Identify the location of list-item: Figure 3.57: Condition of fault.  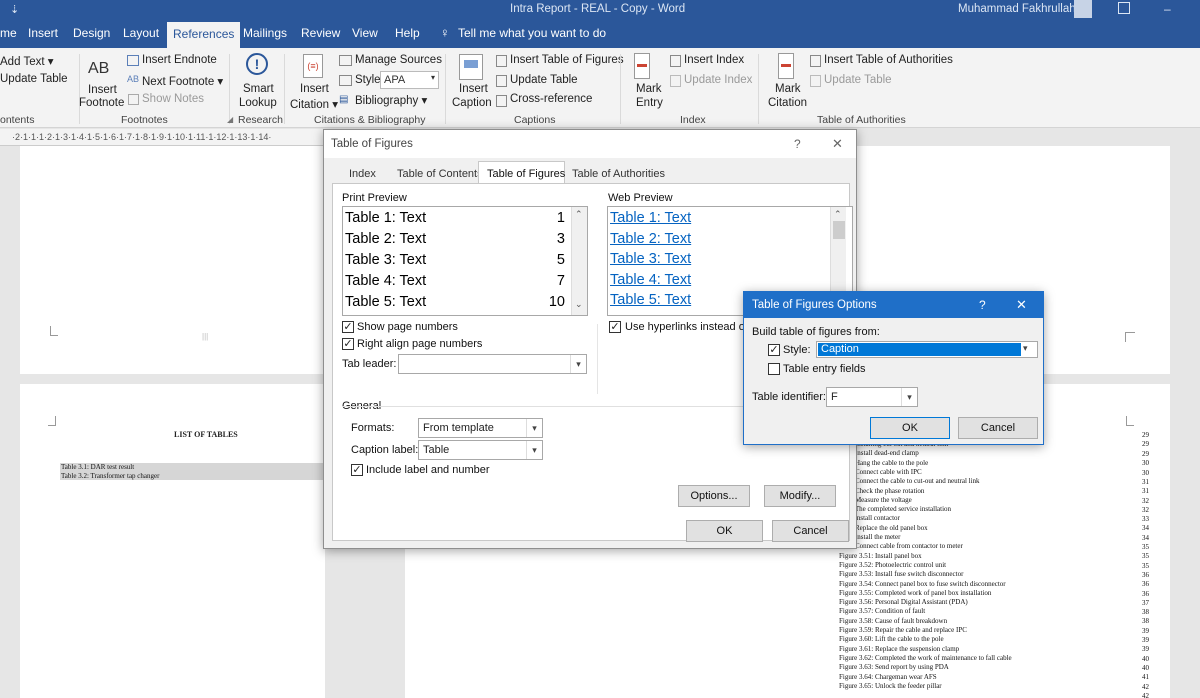
(882, 611).